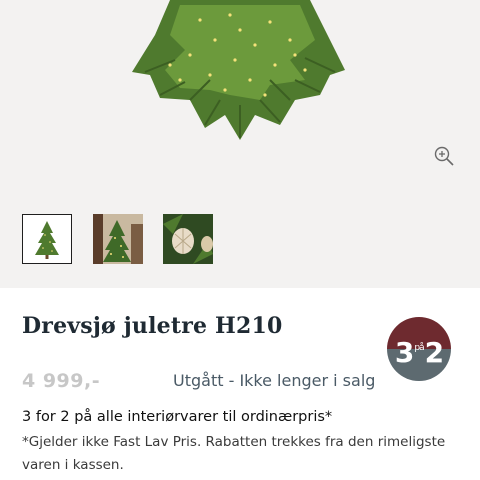  I want to click on badge-number-left: 3, so click(404, 352).